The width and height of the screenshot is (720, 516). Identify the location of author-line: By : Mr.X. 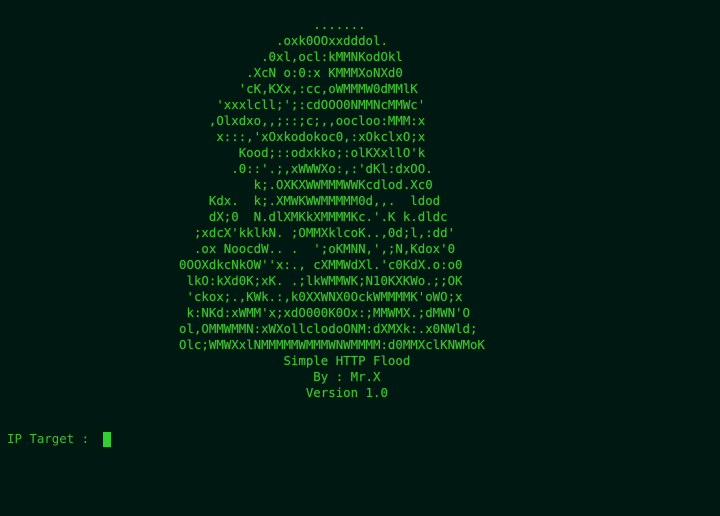
(190, 376).